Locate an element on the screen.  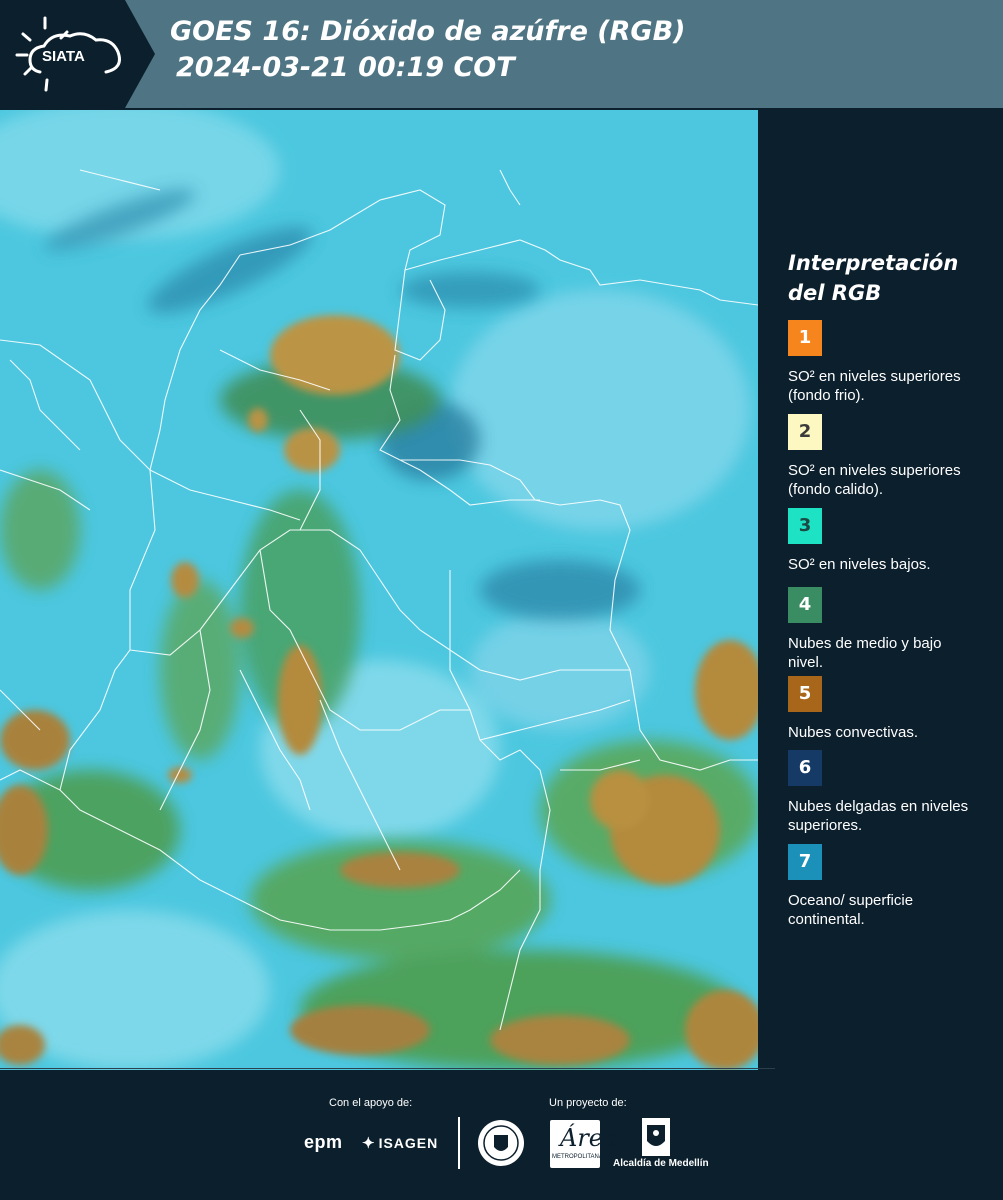
legend-item-7: 7 Oceano/ superficie continental. is located at coordinates (880, 886).